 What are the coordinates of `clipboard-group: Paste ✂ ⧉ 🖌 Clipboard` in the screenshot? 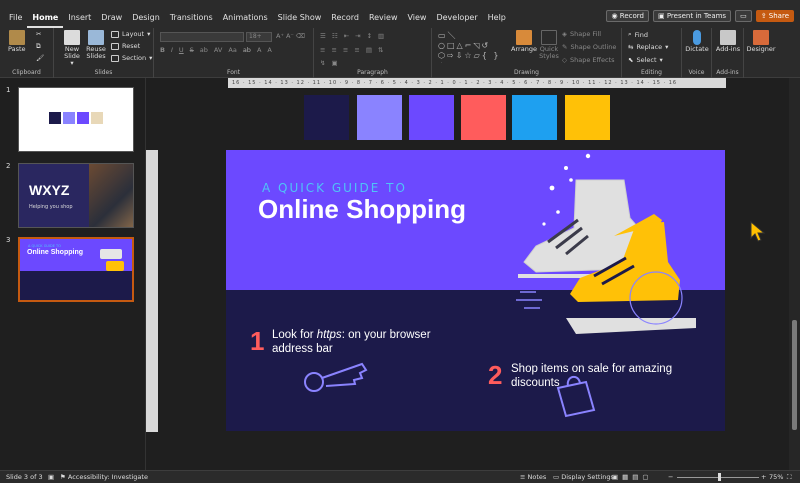 It's located at (27, 53).